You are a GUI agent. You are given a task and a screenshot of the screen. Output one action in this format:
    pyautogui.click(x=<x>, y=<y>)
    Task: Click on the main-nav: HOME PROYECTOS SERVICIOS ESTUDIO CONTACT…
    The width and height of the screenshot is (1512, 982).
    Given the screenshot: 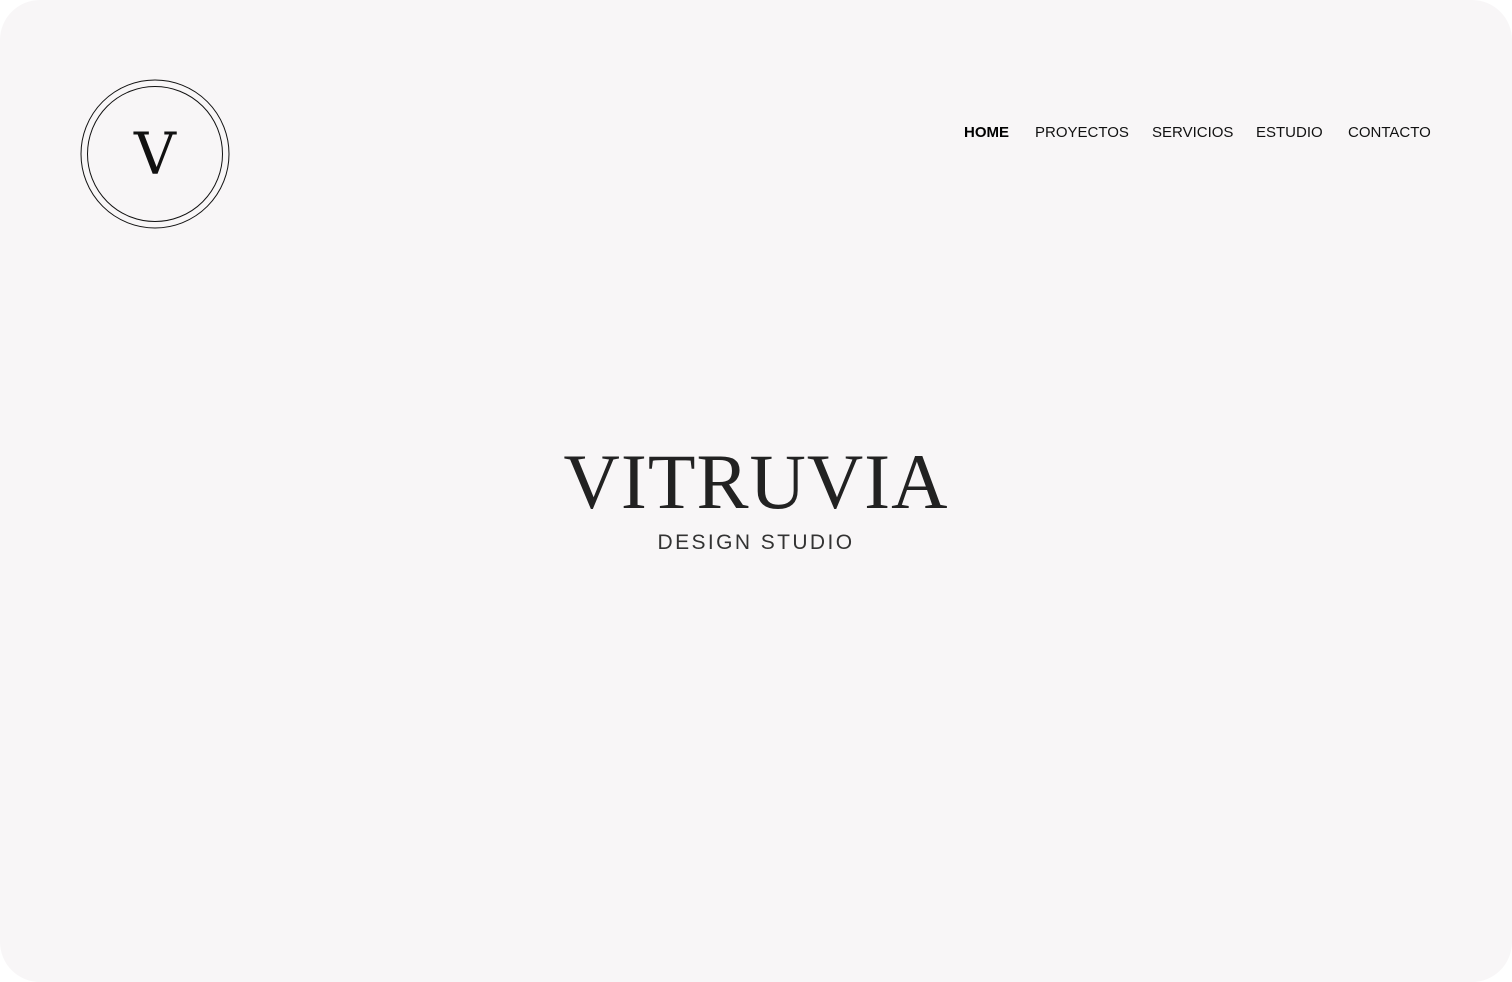 What is the action you would take?
    pyautogui.click(x=756, y=133)
    